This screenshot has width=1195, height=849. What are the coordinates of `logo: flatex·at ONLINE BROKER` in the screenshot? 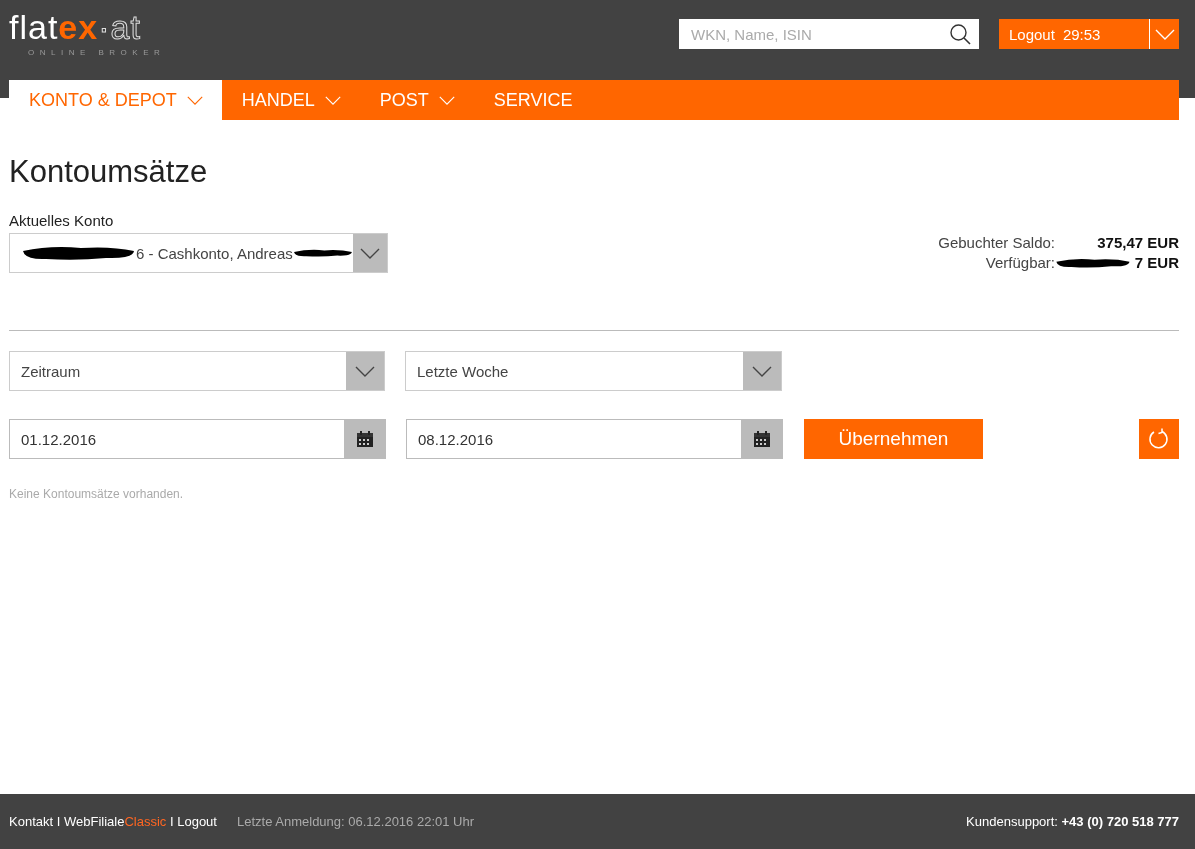 It's located at (87, 34).